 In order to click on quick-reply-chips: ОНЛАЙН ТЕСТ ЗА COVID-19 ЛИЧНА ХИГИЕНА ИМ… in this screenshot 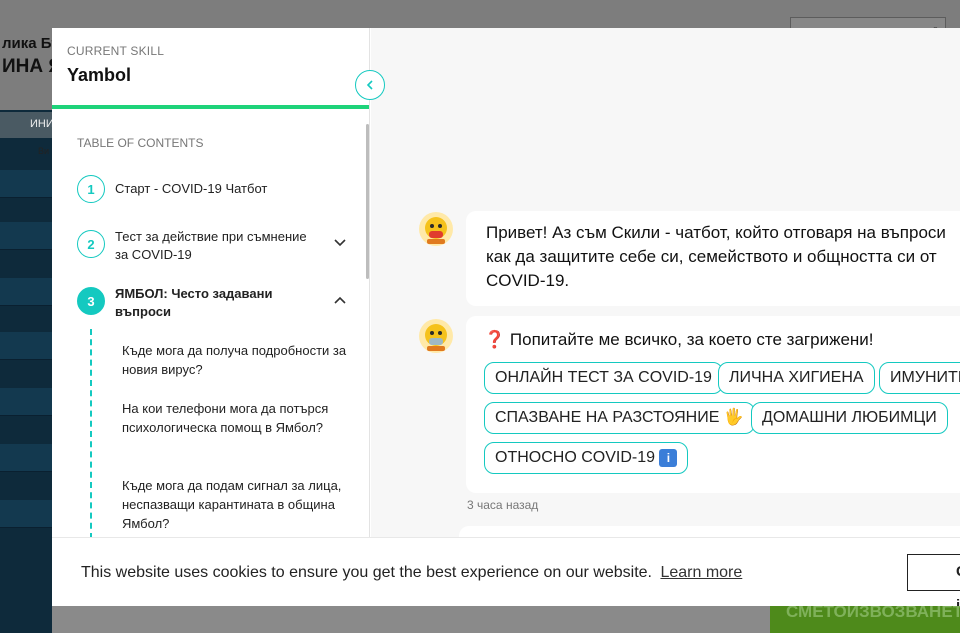, I will do `click(722, 422)`.